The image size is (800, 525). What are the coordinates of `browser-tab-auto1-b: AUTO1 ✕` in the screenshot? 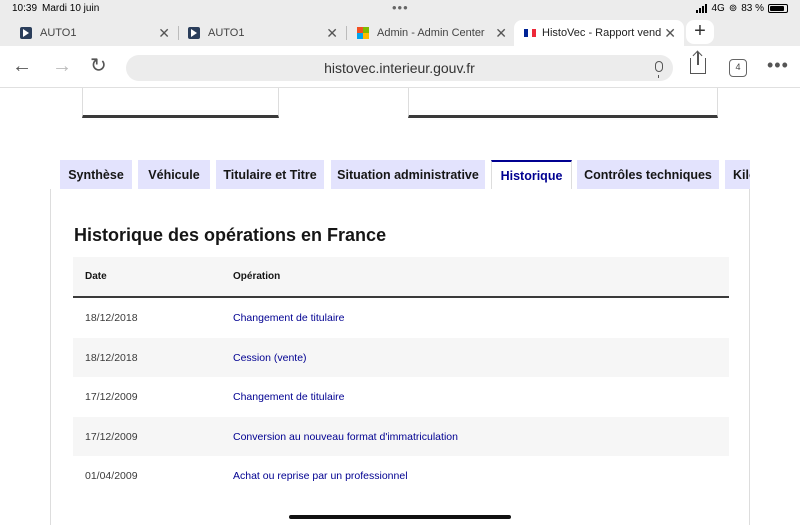 It's located at (259, 33).